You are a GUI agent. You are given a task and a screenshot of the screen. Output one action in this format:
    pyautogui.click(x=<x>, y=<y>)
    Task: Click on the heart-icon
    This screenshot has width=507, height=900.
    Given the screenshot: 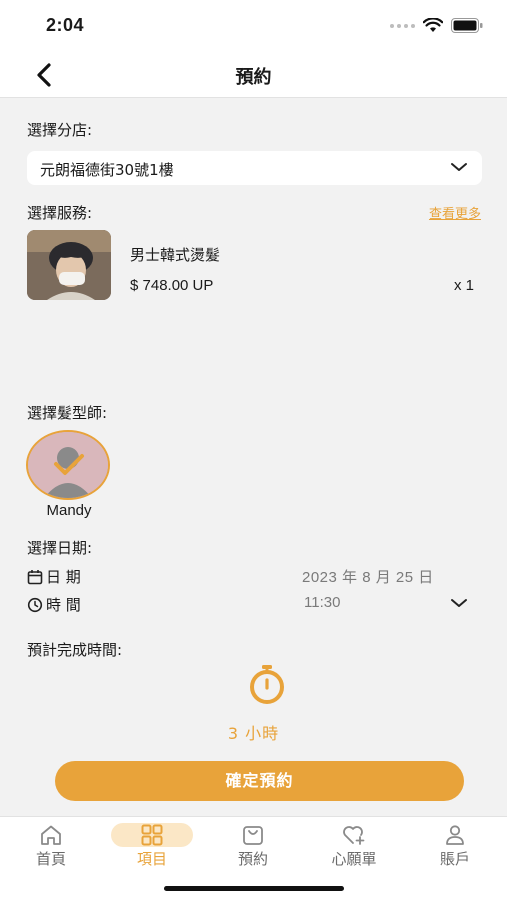 What is the action you would take?
    pyautogui.click(x=354, y=835)
    